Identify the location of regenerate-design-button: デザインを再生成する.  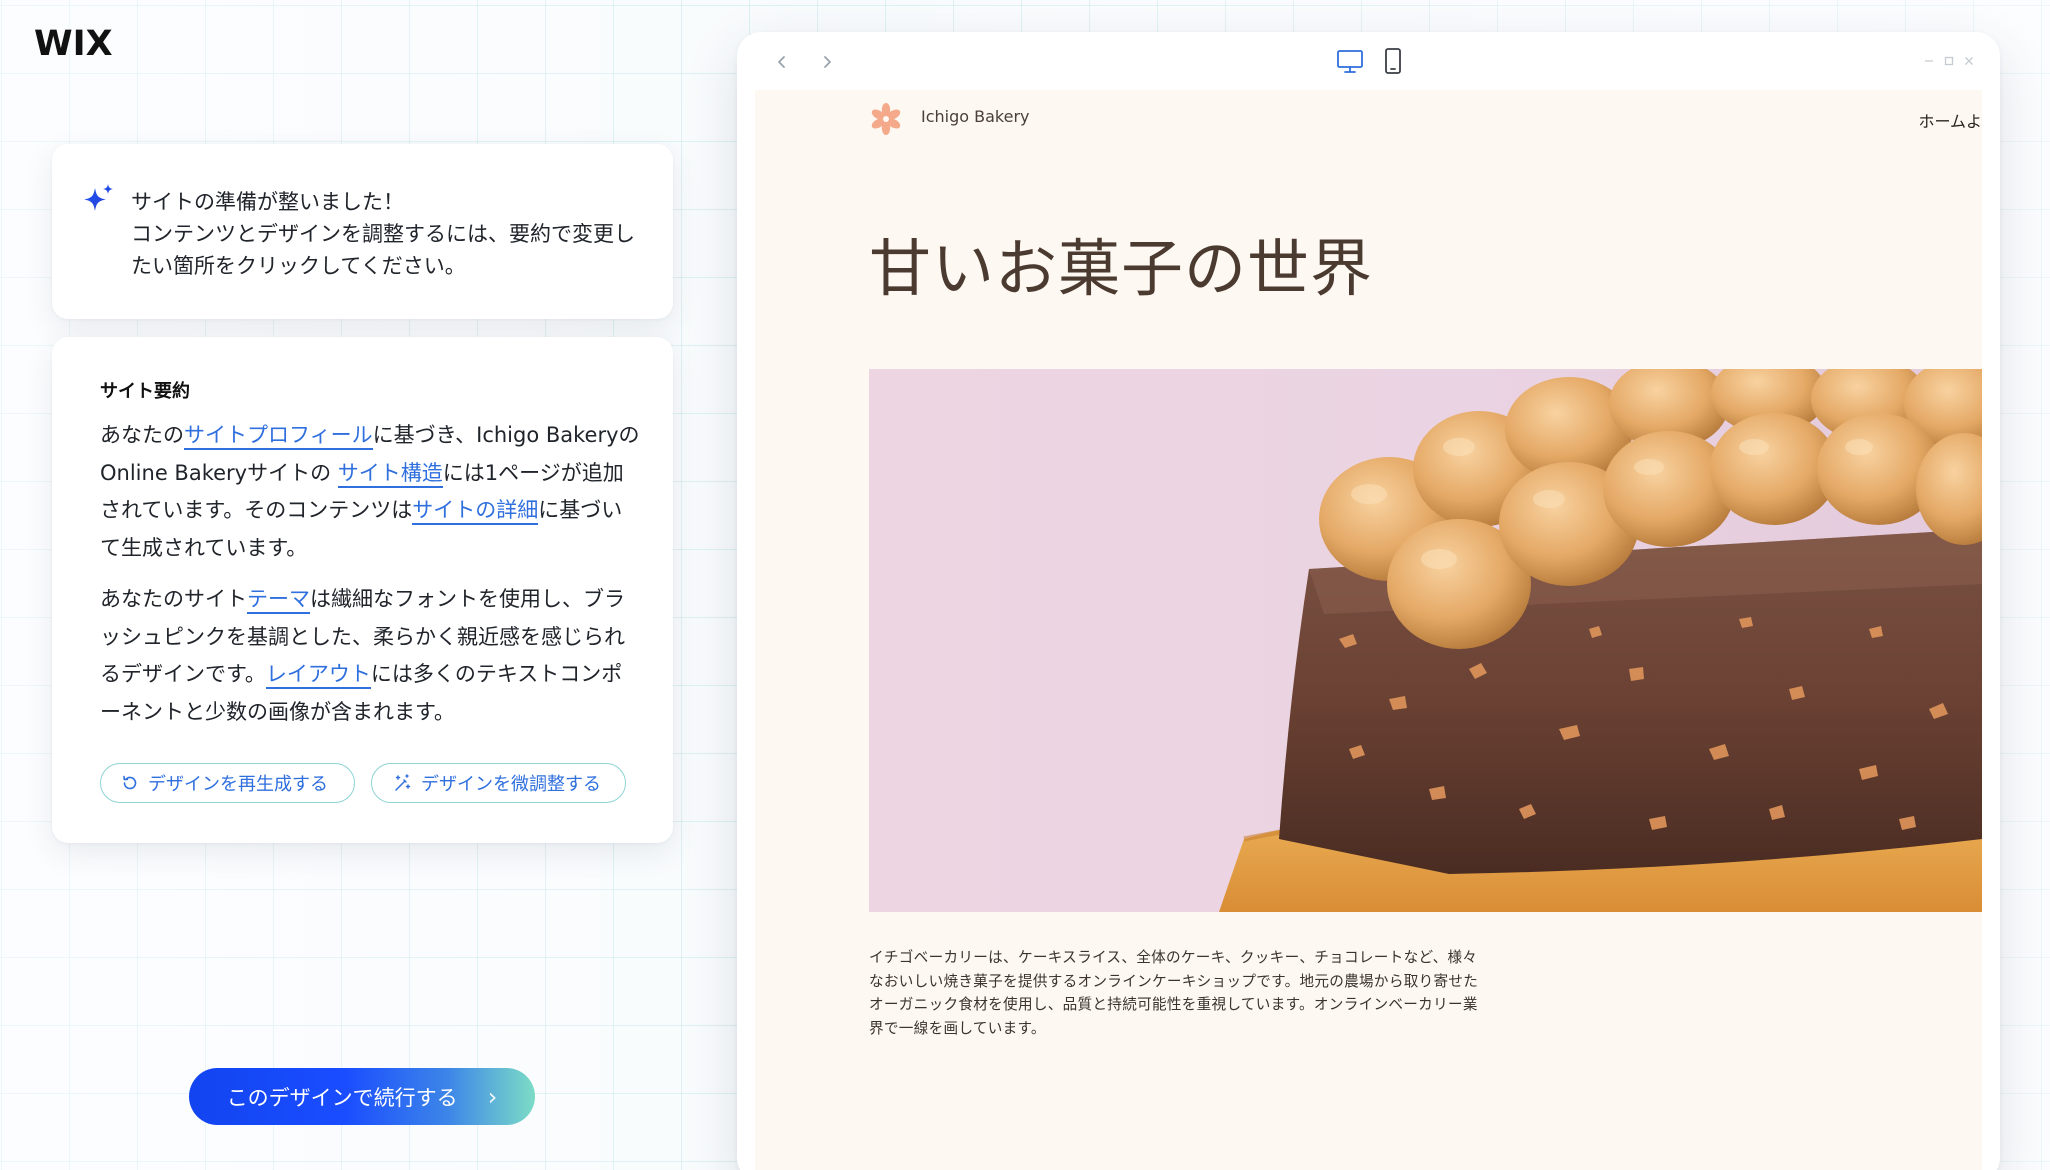
(227, 783).